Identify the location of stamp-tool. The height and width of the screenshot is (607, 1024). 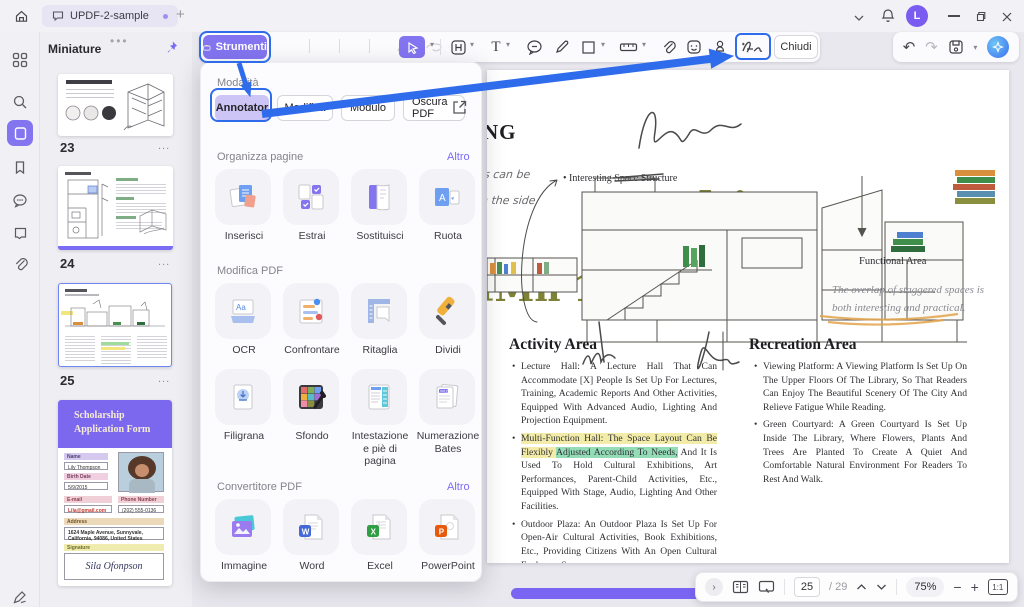
(720, 47).